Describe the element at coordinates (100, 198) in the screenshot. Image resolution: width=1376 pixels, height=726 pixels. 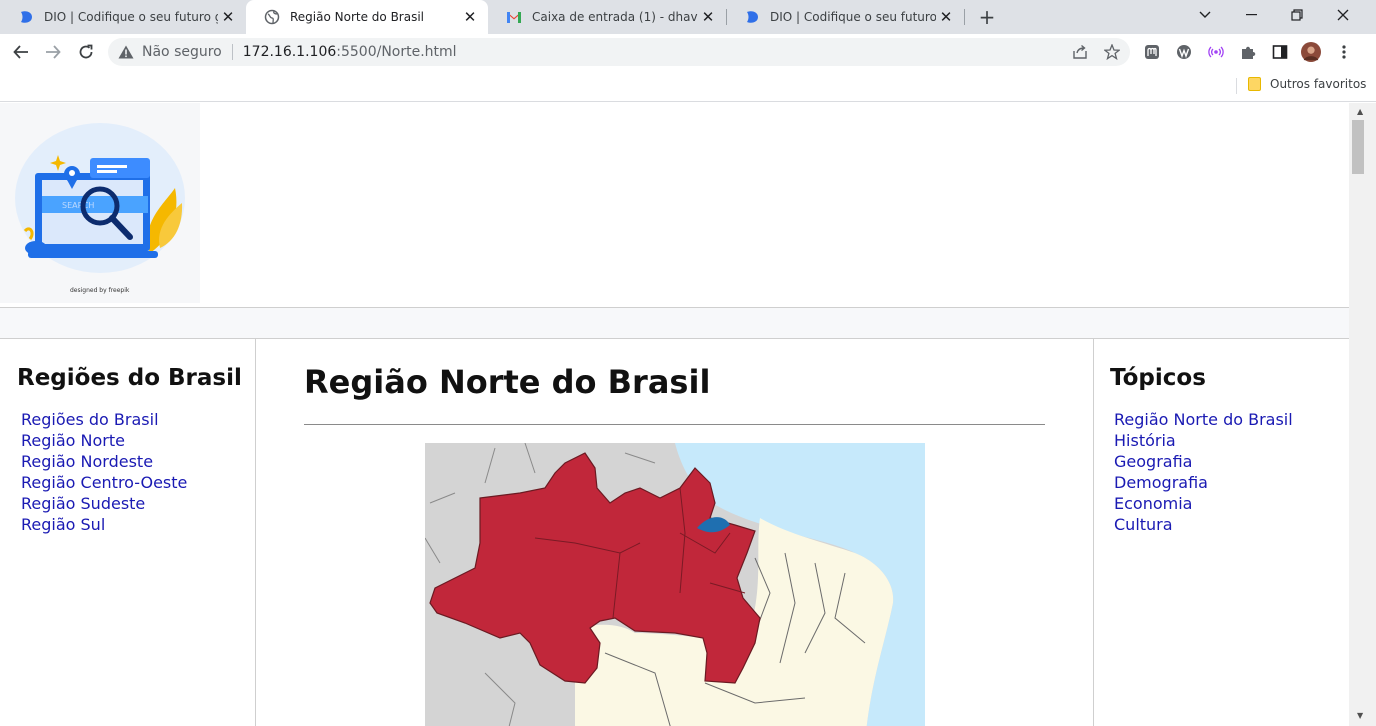
I see `search-illustration: SEARCH` at that location.